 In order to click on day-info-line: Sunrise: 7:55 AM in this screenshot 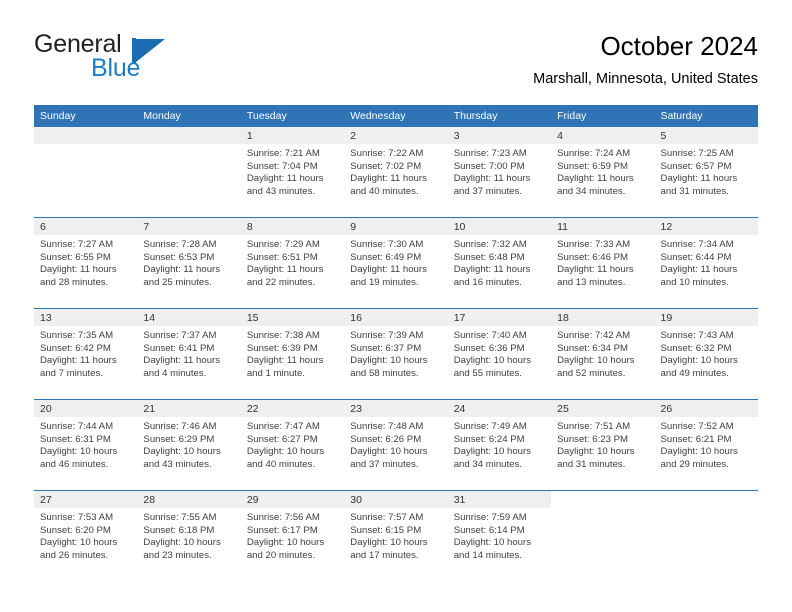, I will do `click(180, 517)`.